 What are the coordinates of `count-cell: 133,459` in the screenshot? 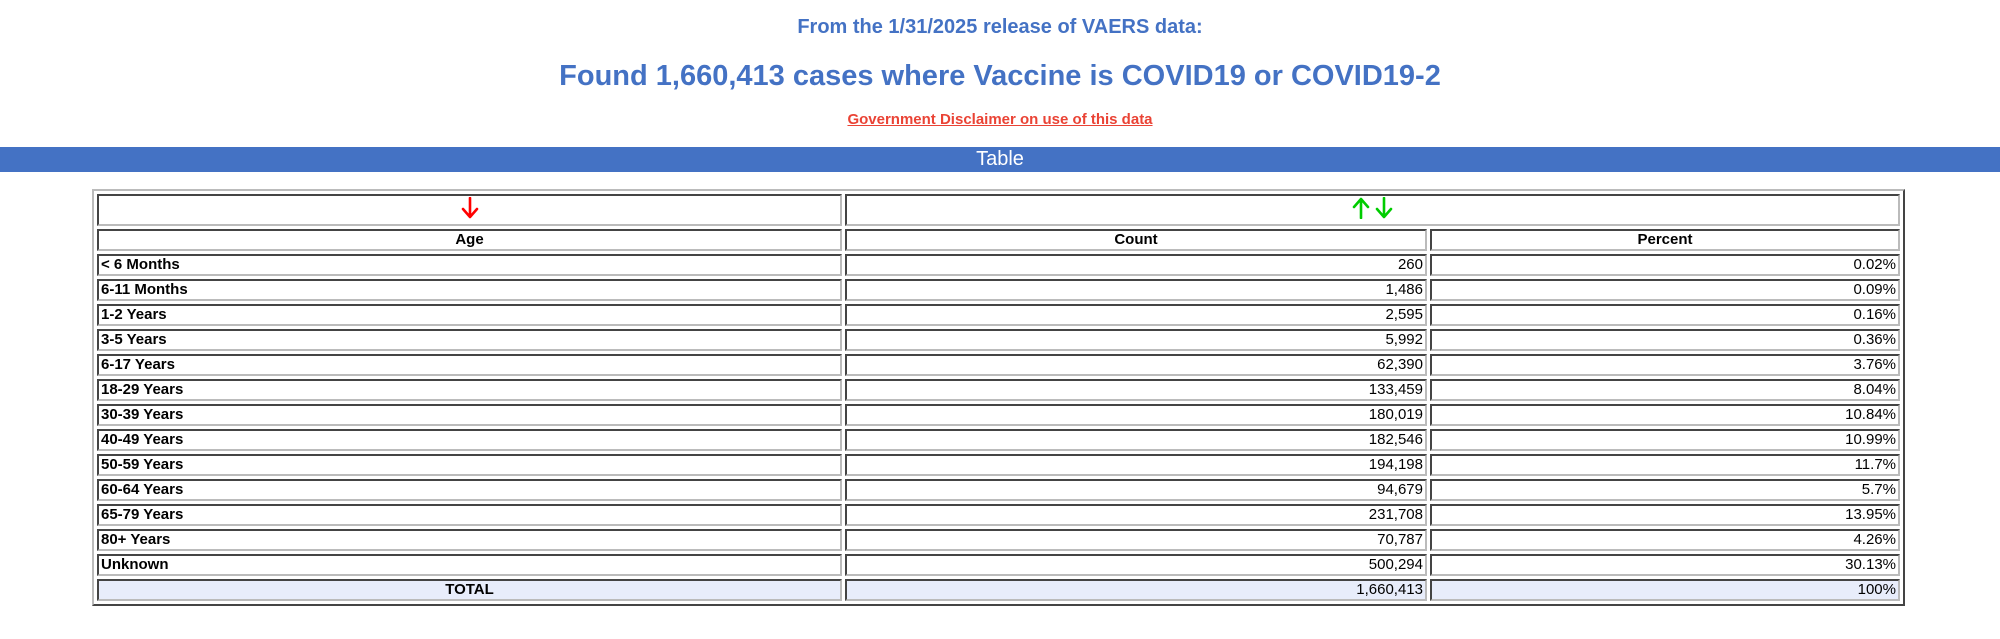 It's located at (1136, 390).